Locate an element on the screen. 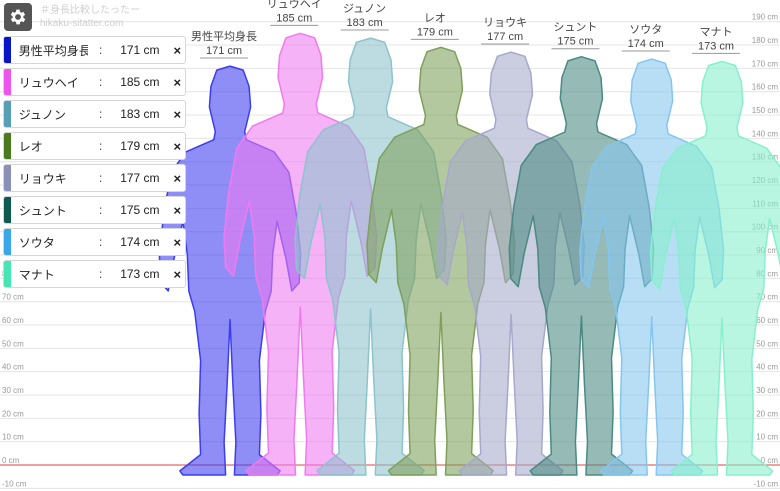  person-name-label: 男性平均身長 is located at coordinates (224, 36).